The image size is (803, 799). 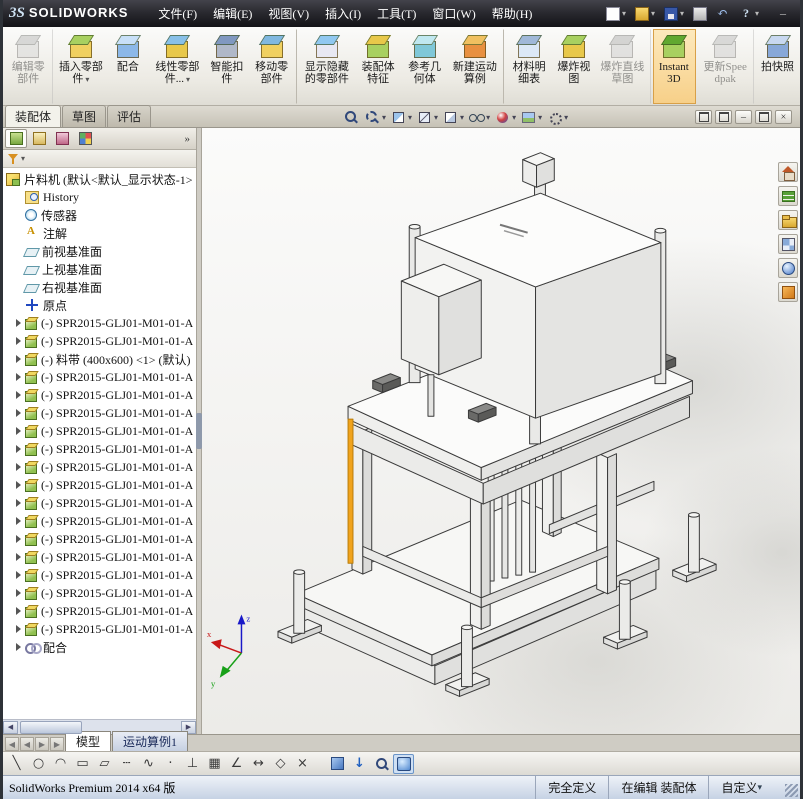 I want to click on sketch-tool-button: ◠, so click(x=60, y=764).